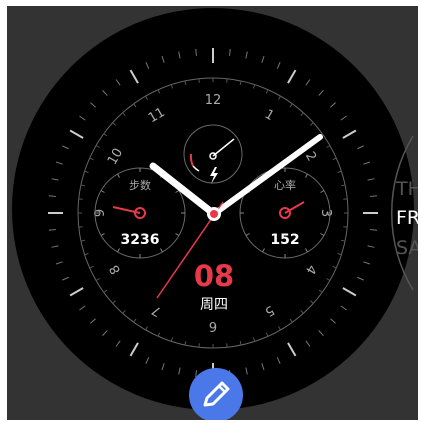 The image size is (421, 423). I want to click on hour-hand, so click(183, 190).